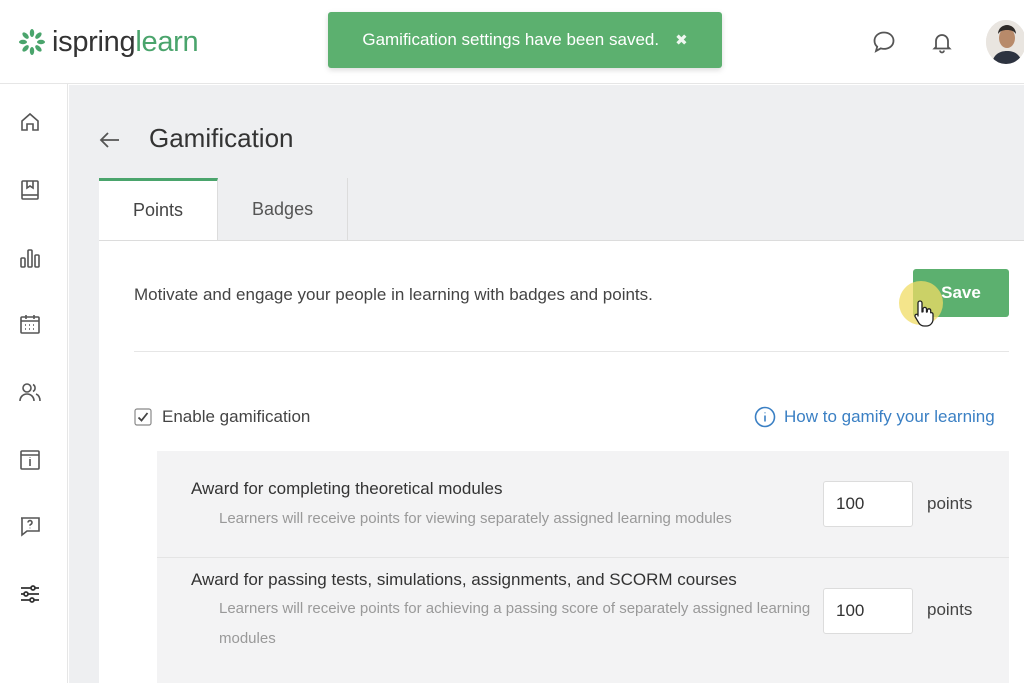 The image size is (1024, 683). Describe the element at coordinates (571, 351) in the screenshot. I see `section-divider` at that location.